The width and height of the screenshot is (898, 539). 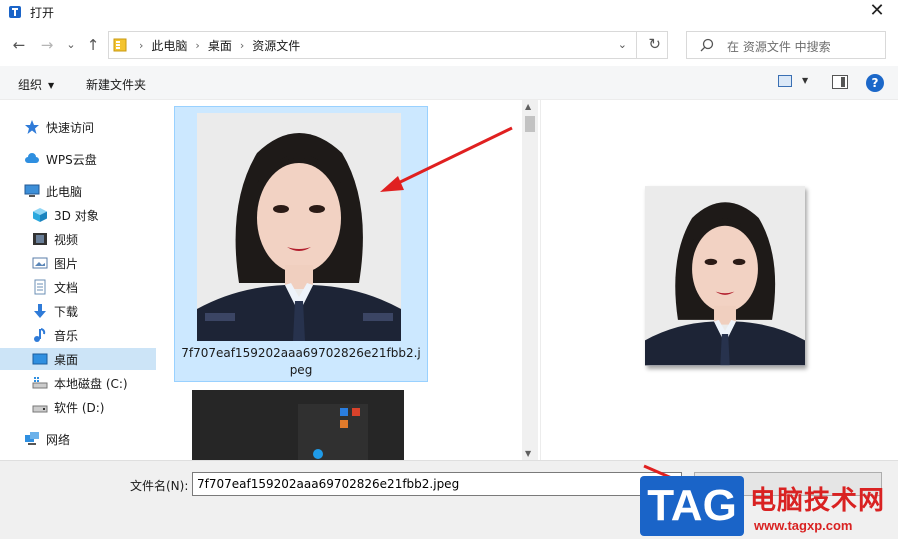 I want to click on file-thumbnail-second, so click(x=298, y=425).